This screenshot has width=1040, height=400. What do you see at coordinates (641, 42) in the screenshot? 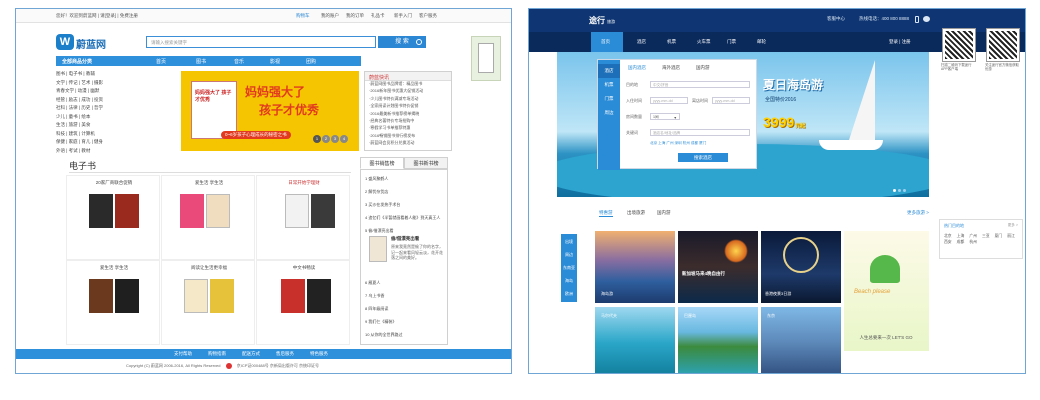
I see `nav-hotel: 酒店` at bounding box center [641, 42].